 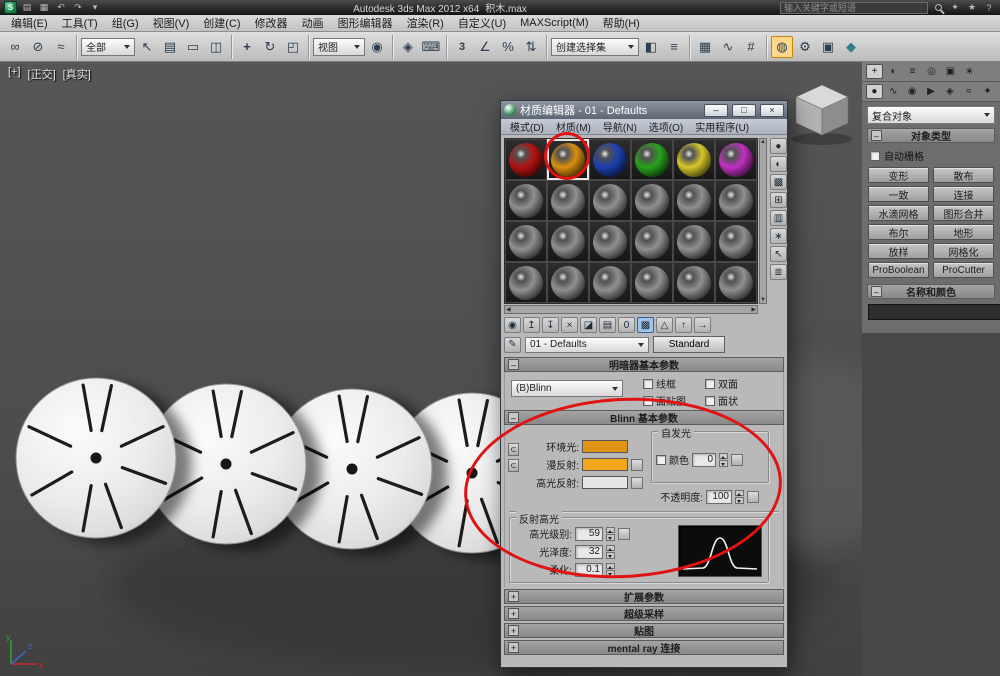 I want to click on object-name-field, so click(x=934, y=312).